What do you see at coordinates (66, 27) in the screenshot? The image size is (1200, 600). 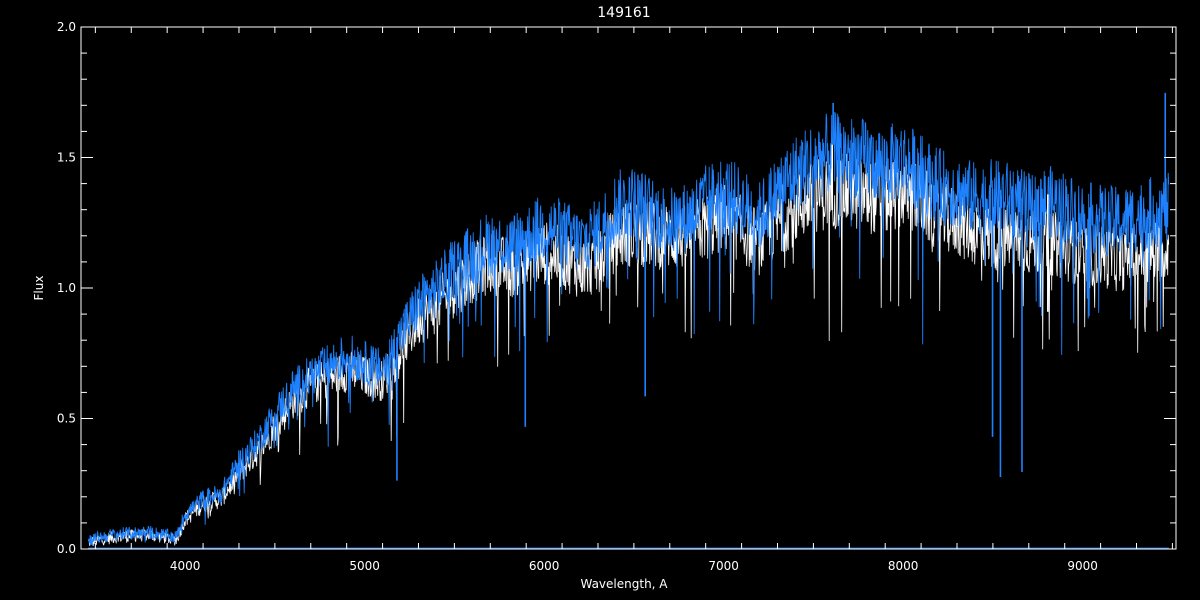 I see `y-tick-label: 2.0` at bounding box center [66, 27].